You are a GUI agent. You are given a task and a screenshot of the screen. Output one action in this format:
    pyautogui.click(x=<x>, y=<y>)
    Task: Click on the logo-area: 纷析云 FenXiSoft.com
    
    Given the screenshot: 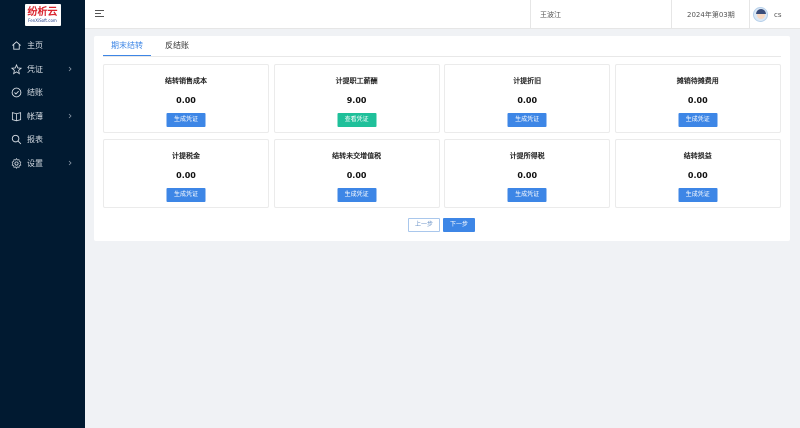 What is the action you would take?
    pyautogui.click(x=42, y=15)
    